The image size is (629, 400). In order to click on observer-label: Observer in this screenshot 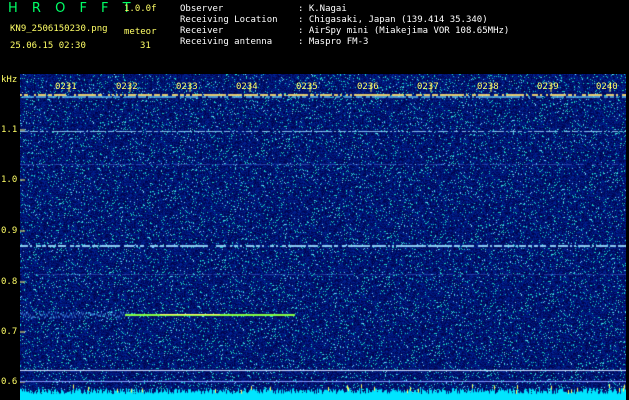, I will do `click(202, 9)`.